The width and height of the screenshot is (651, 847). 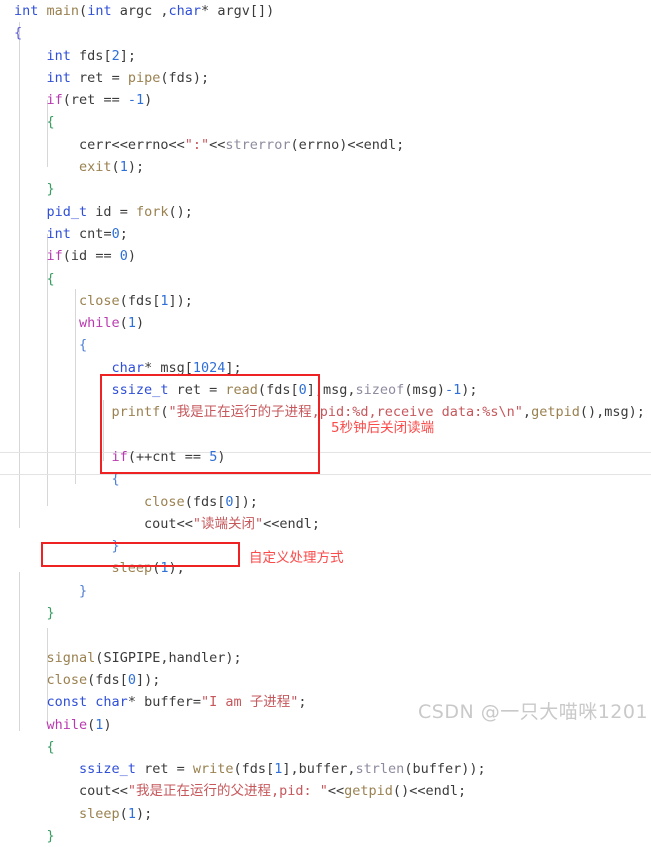 I want to click on highlight-box-signal-call, so click(x=140, y=554).